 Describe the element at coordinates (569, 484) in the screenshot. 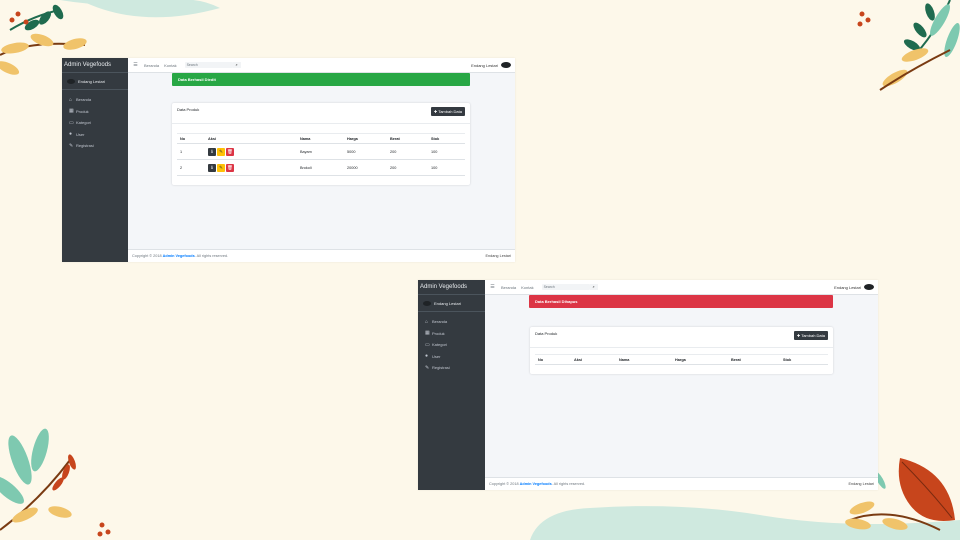

I see `footer-suffix: All rights reserved.` at that location.